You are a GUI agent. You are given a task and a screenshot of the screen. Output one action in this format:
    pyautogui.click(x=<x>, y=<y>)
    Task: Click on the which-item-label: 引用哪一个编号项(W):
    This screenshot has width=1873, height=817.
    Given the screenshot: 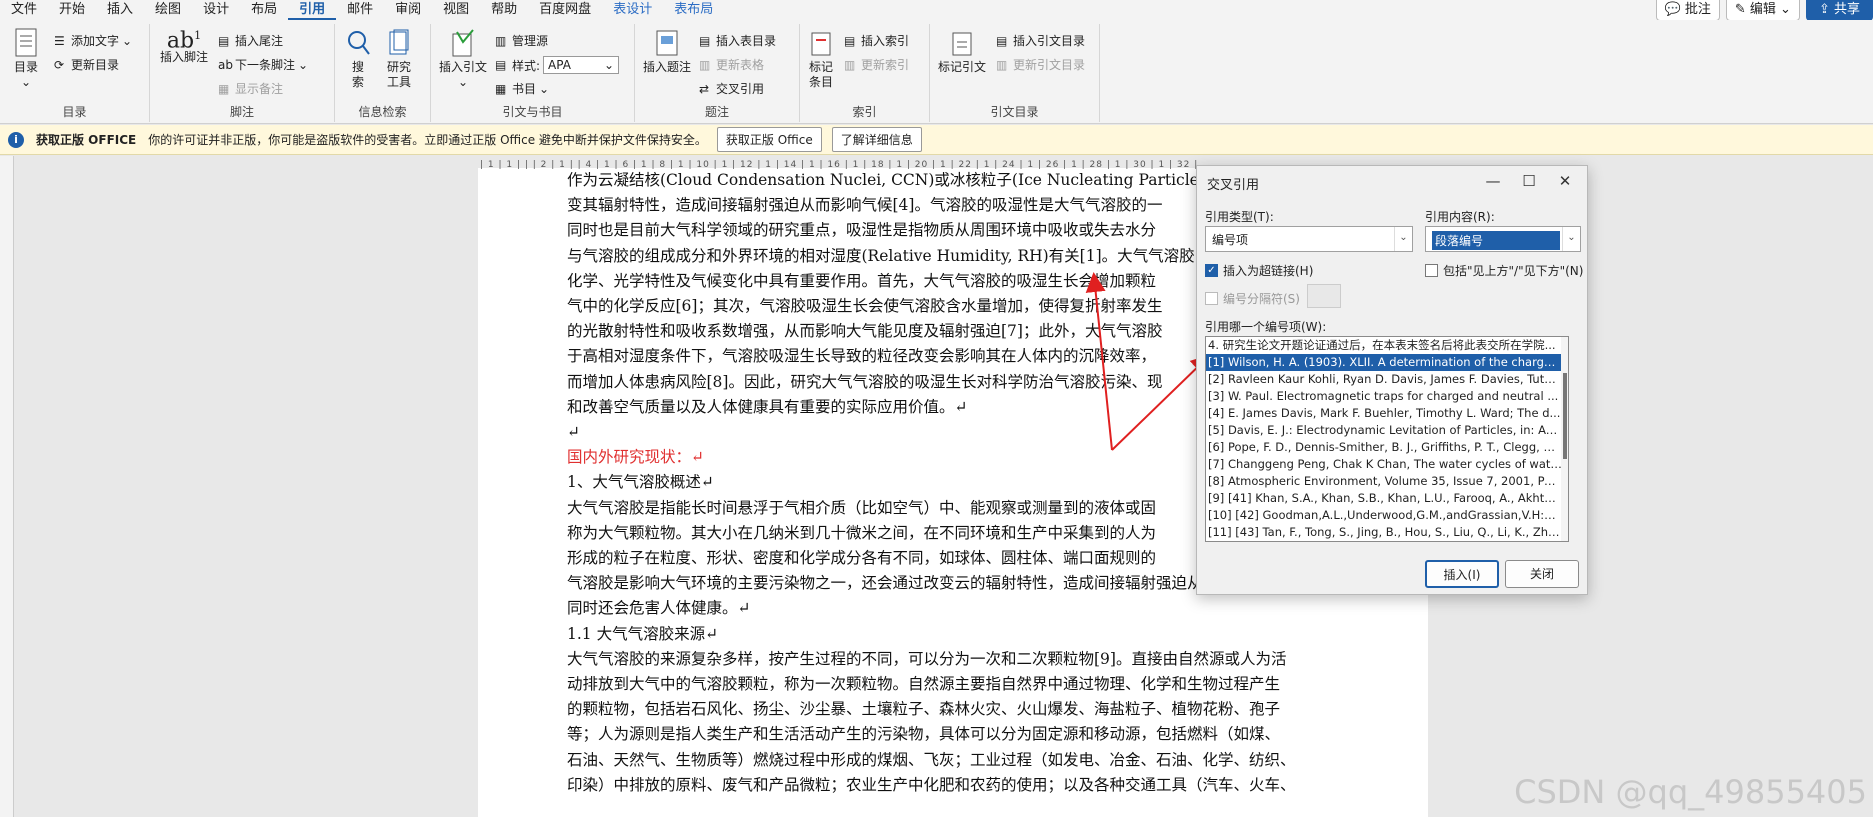 What is the action you would take?
    pyautogui.click(x=1266, y=327)
    